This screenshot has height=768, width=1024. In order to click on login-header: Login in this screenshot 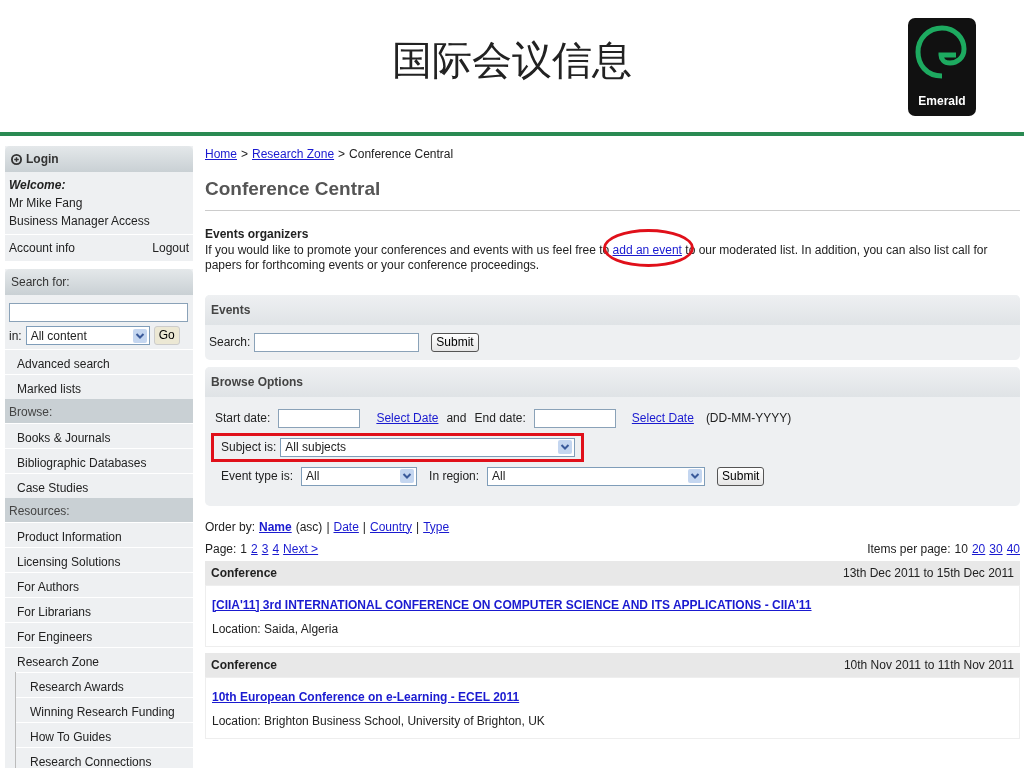, I will do `click(99, 159)`.